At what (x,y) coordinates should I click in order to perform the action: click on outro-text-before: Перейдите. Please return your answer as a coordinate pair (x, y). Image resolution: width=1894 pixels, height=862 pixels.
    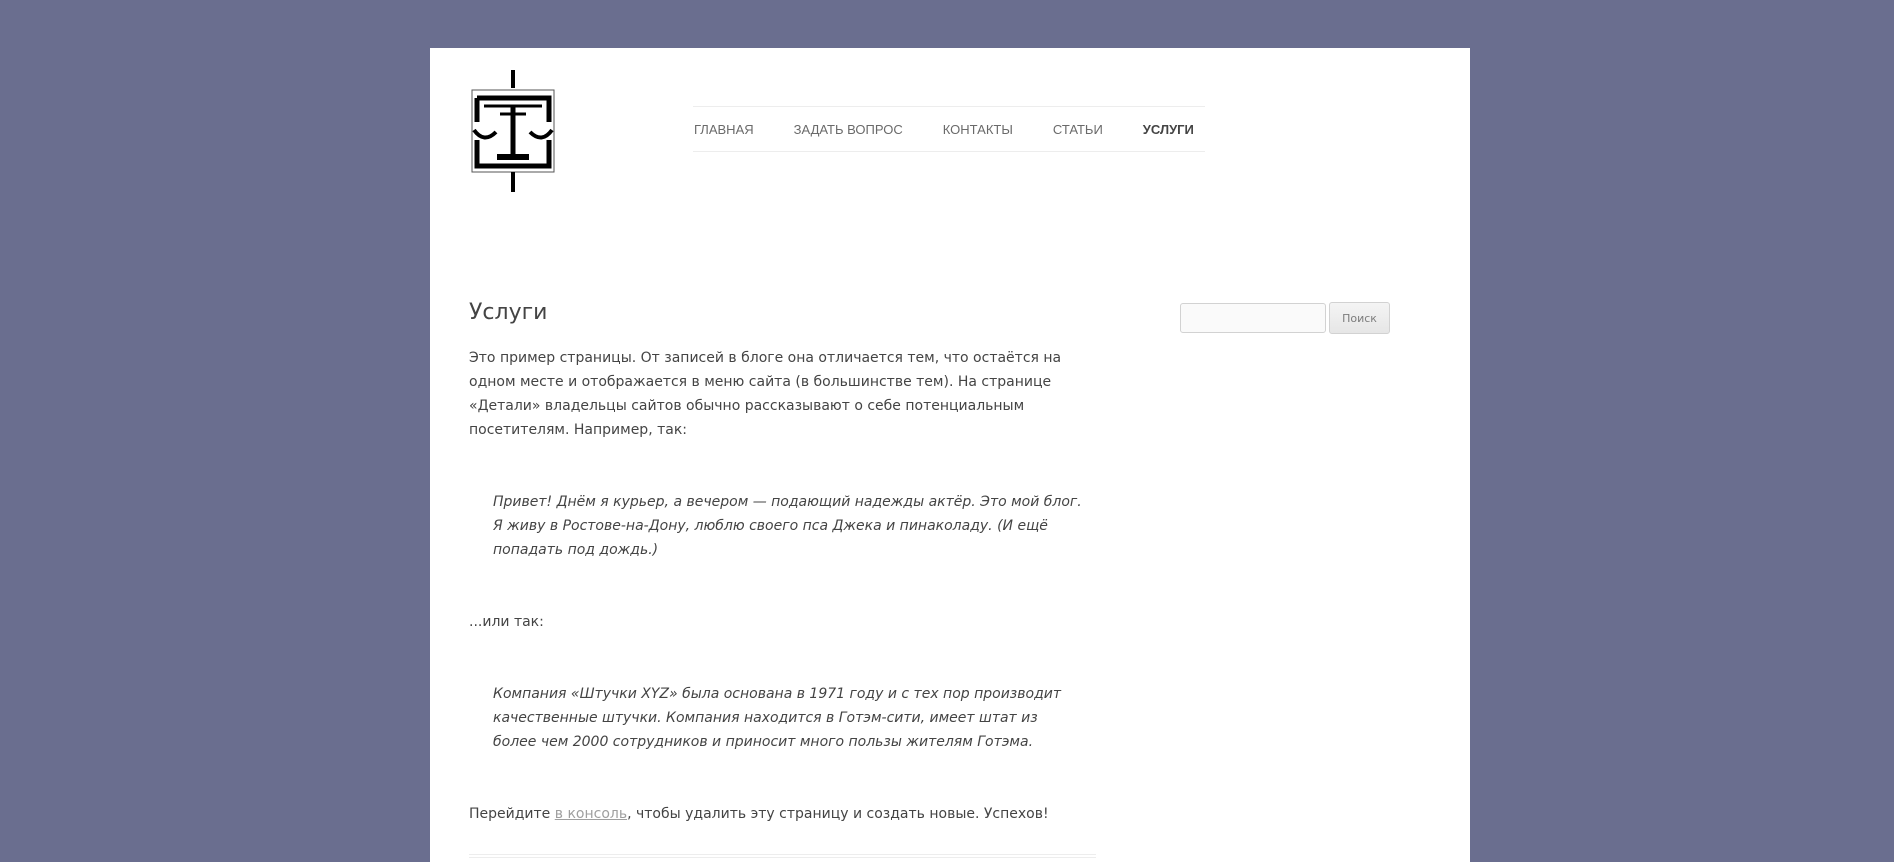
    Looking at the image, I should click on (512, 814).